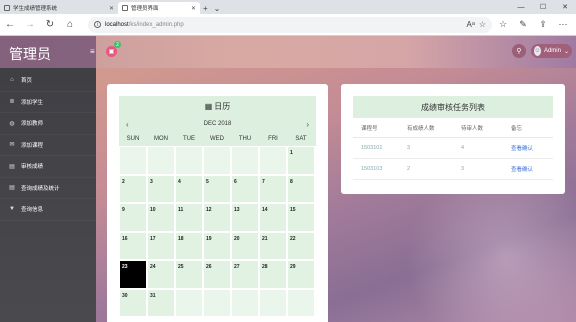 The width and height of the screenshot is (576, 322). I want to click on app-header: 管理员 ≡ ▣ 2 ⚲ ☺ Admin ⌄, so click(288, 52).